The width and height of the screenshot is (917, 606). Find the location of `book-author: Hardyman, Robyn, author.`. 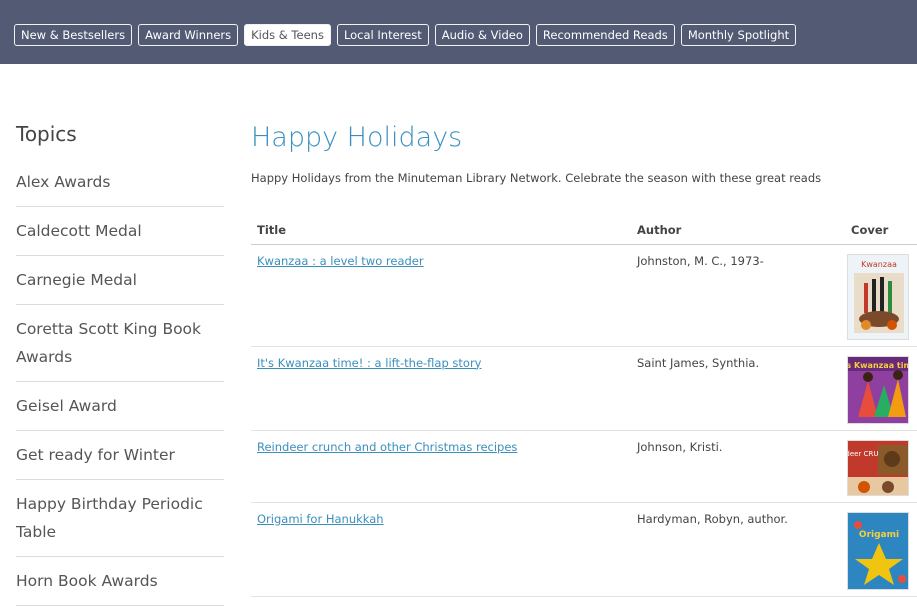

book-author: Hardyman, Robyn, author. is located at coordinates (738, 549).